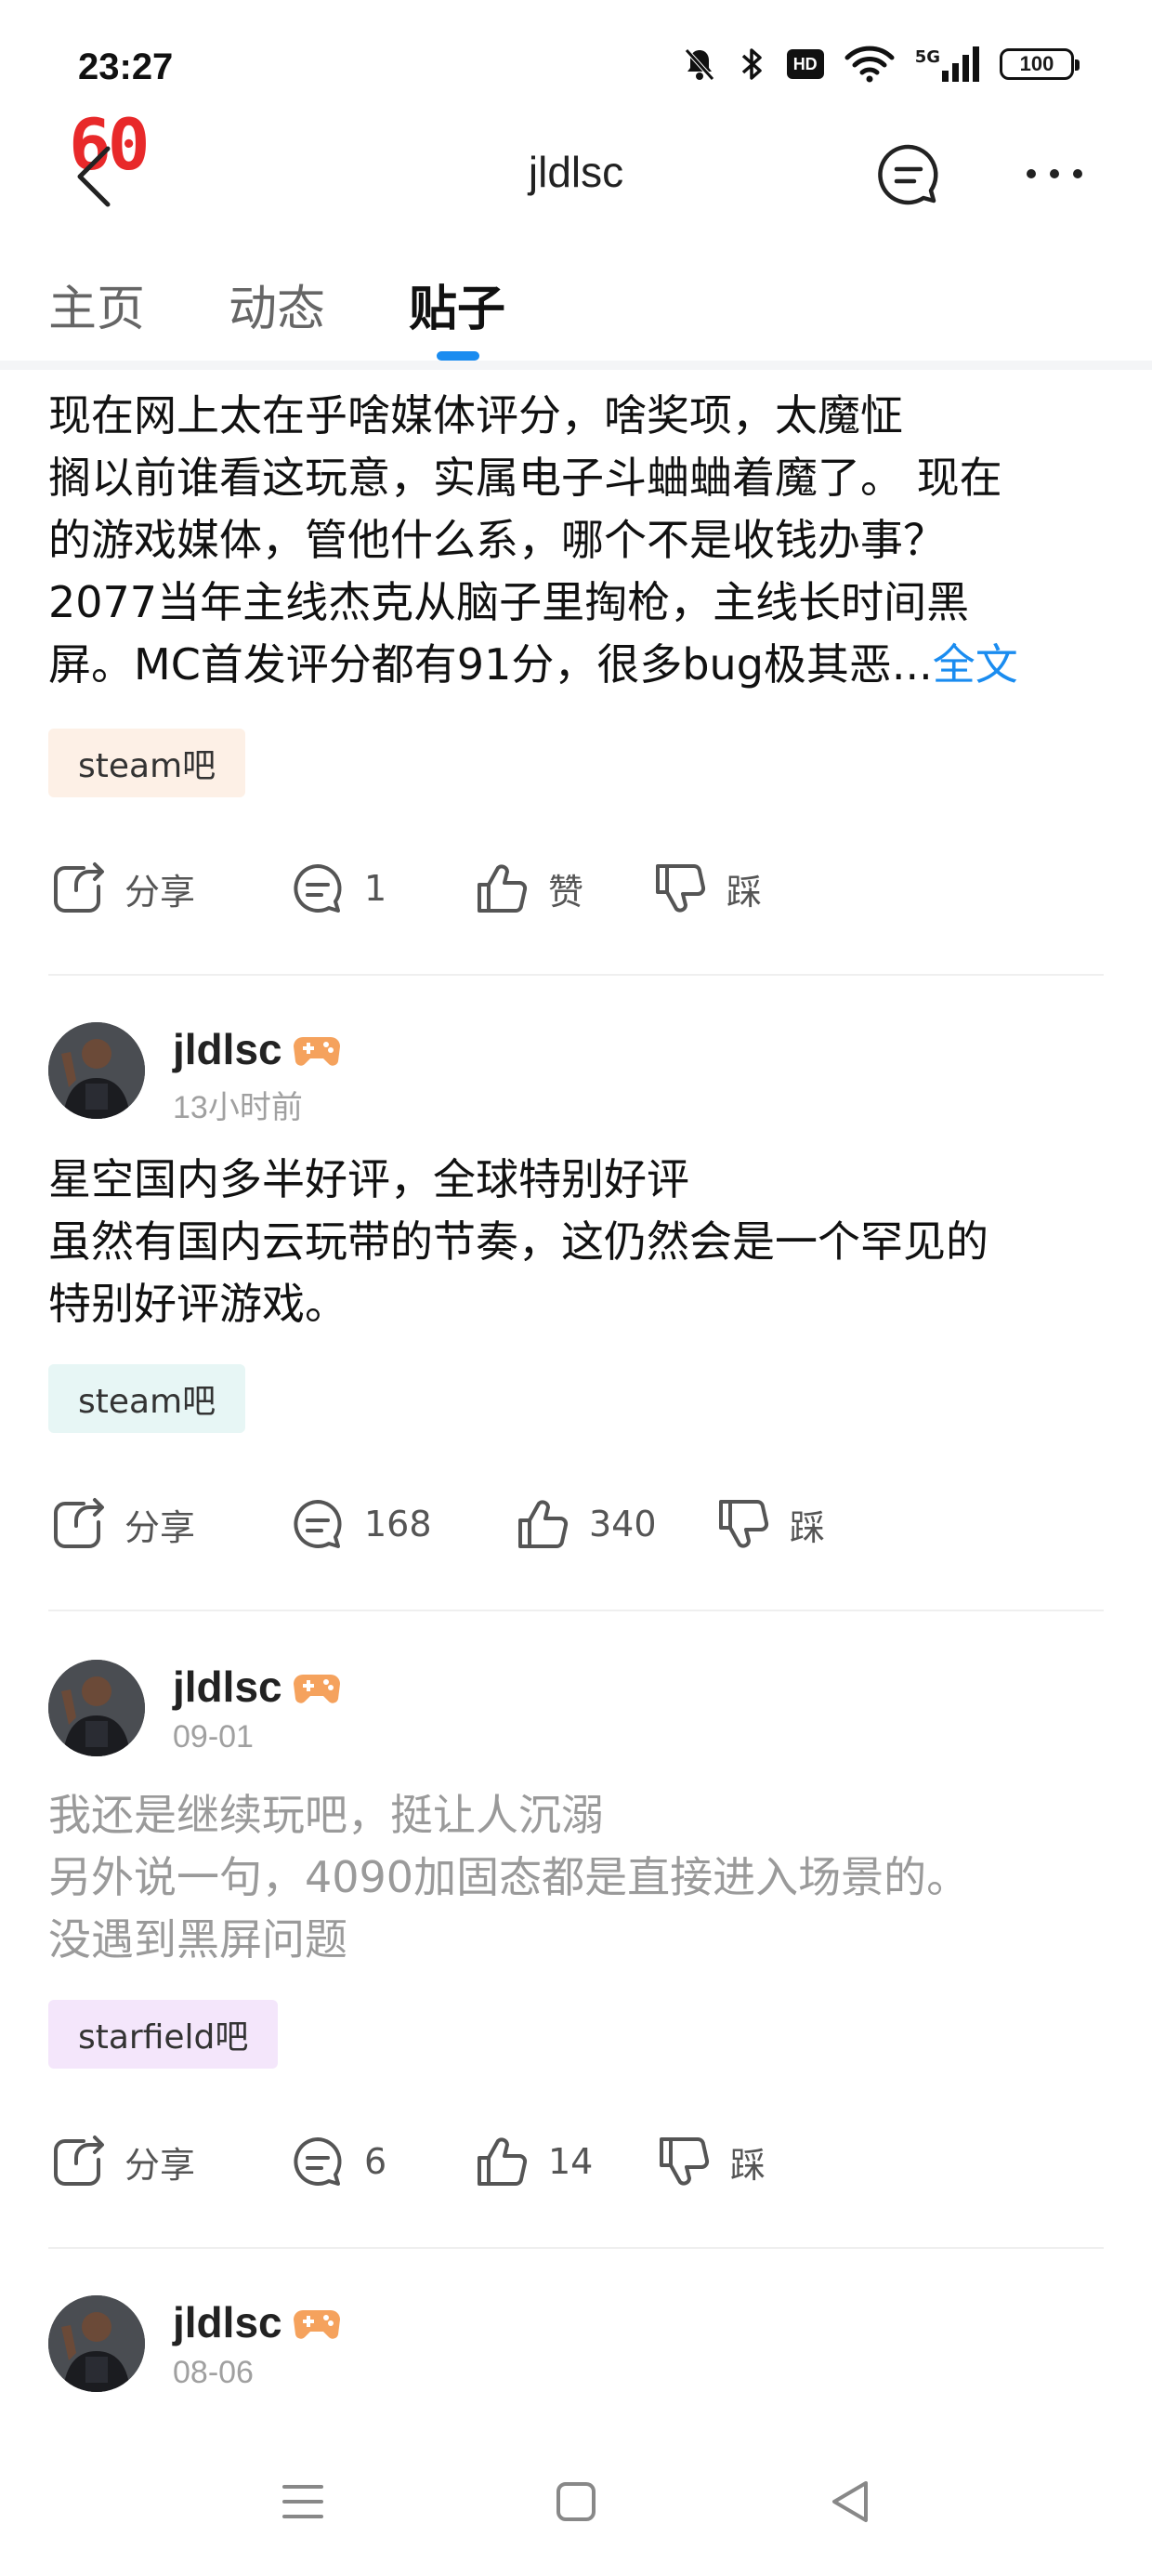 This screenshot has height=2576, width=1152. Describe the element at coordinates (509, 602) in the screenshot. I see `post-line: 2077当年主线杰克从脑子里掏枪，主线长时间黑` at that location.